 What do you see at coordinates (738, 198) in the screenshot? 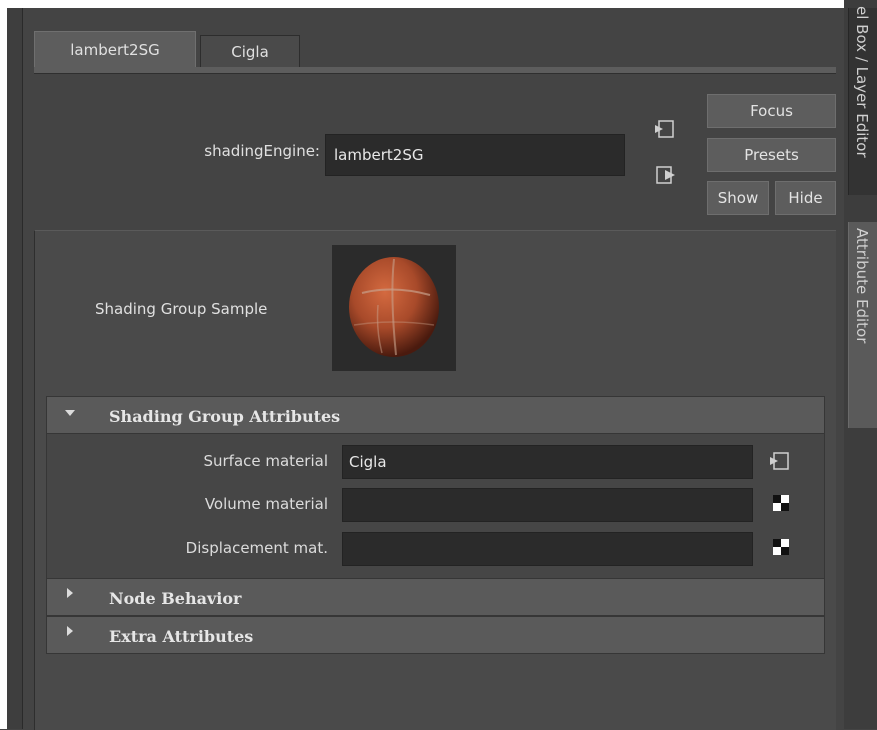
I see `show-button: Show` at bounding box center [738, 198].